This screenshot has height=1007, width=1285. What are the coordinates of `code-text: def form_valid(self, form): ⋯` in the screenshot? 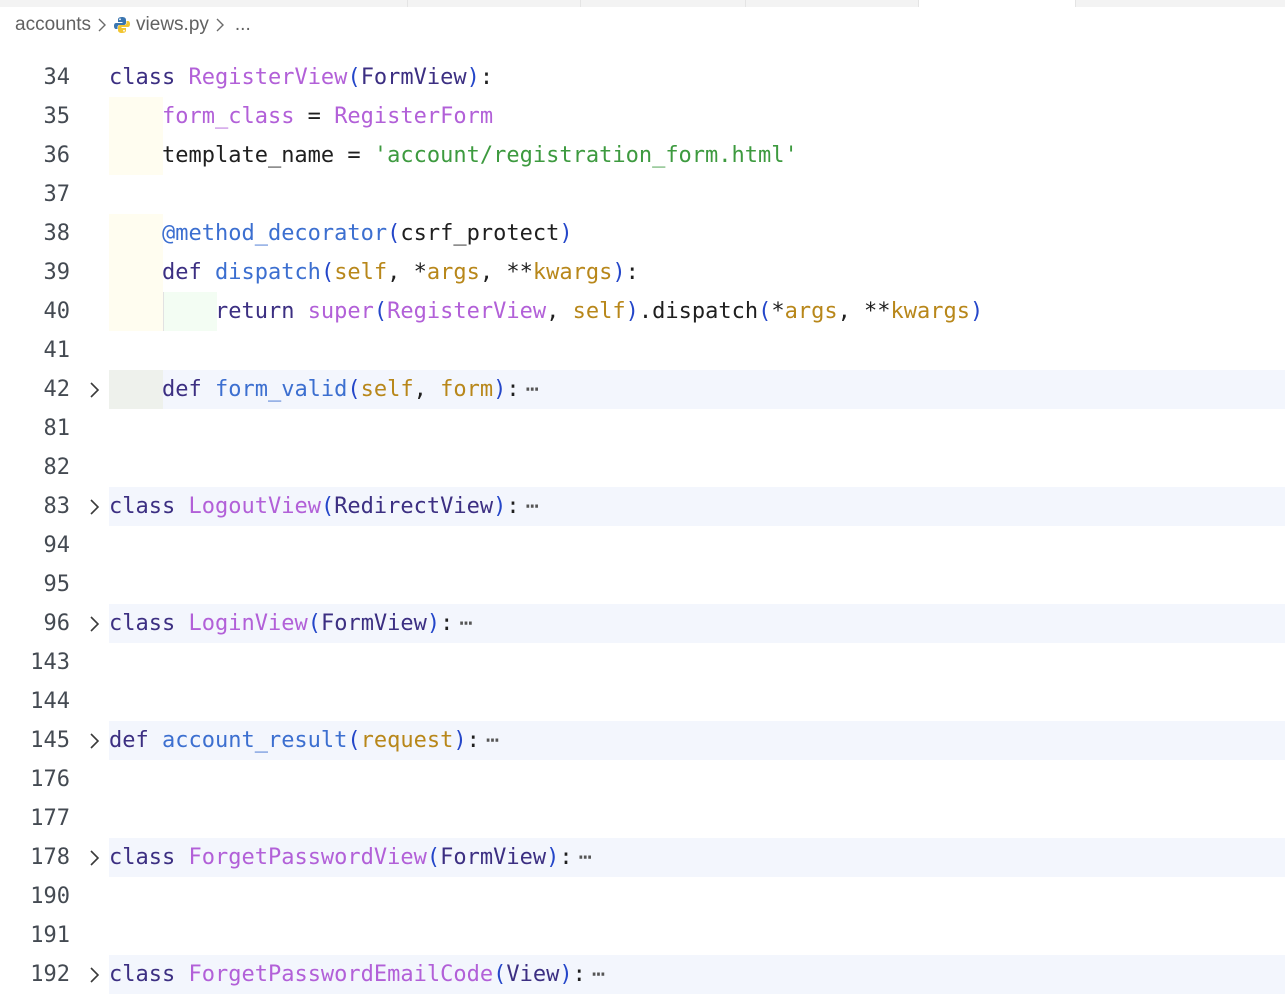 It's located at (324, 389).